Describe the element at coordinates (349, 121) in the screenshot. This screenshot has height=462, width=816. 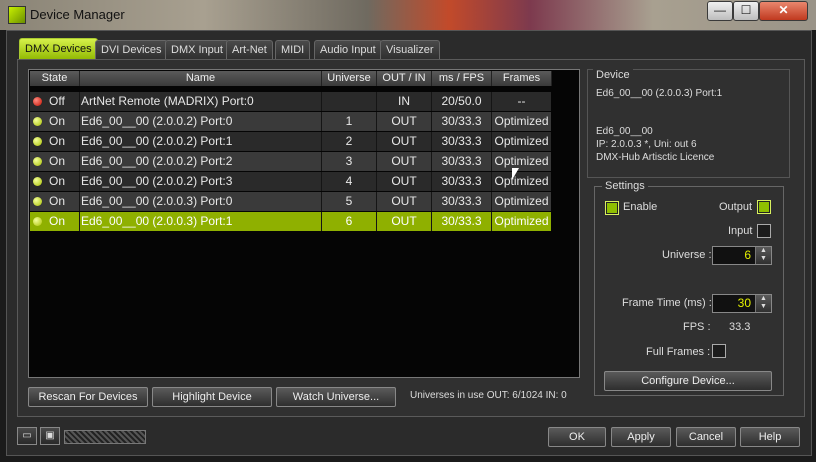
I see `cell-universe: 1` at that location.